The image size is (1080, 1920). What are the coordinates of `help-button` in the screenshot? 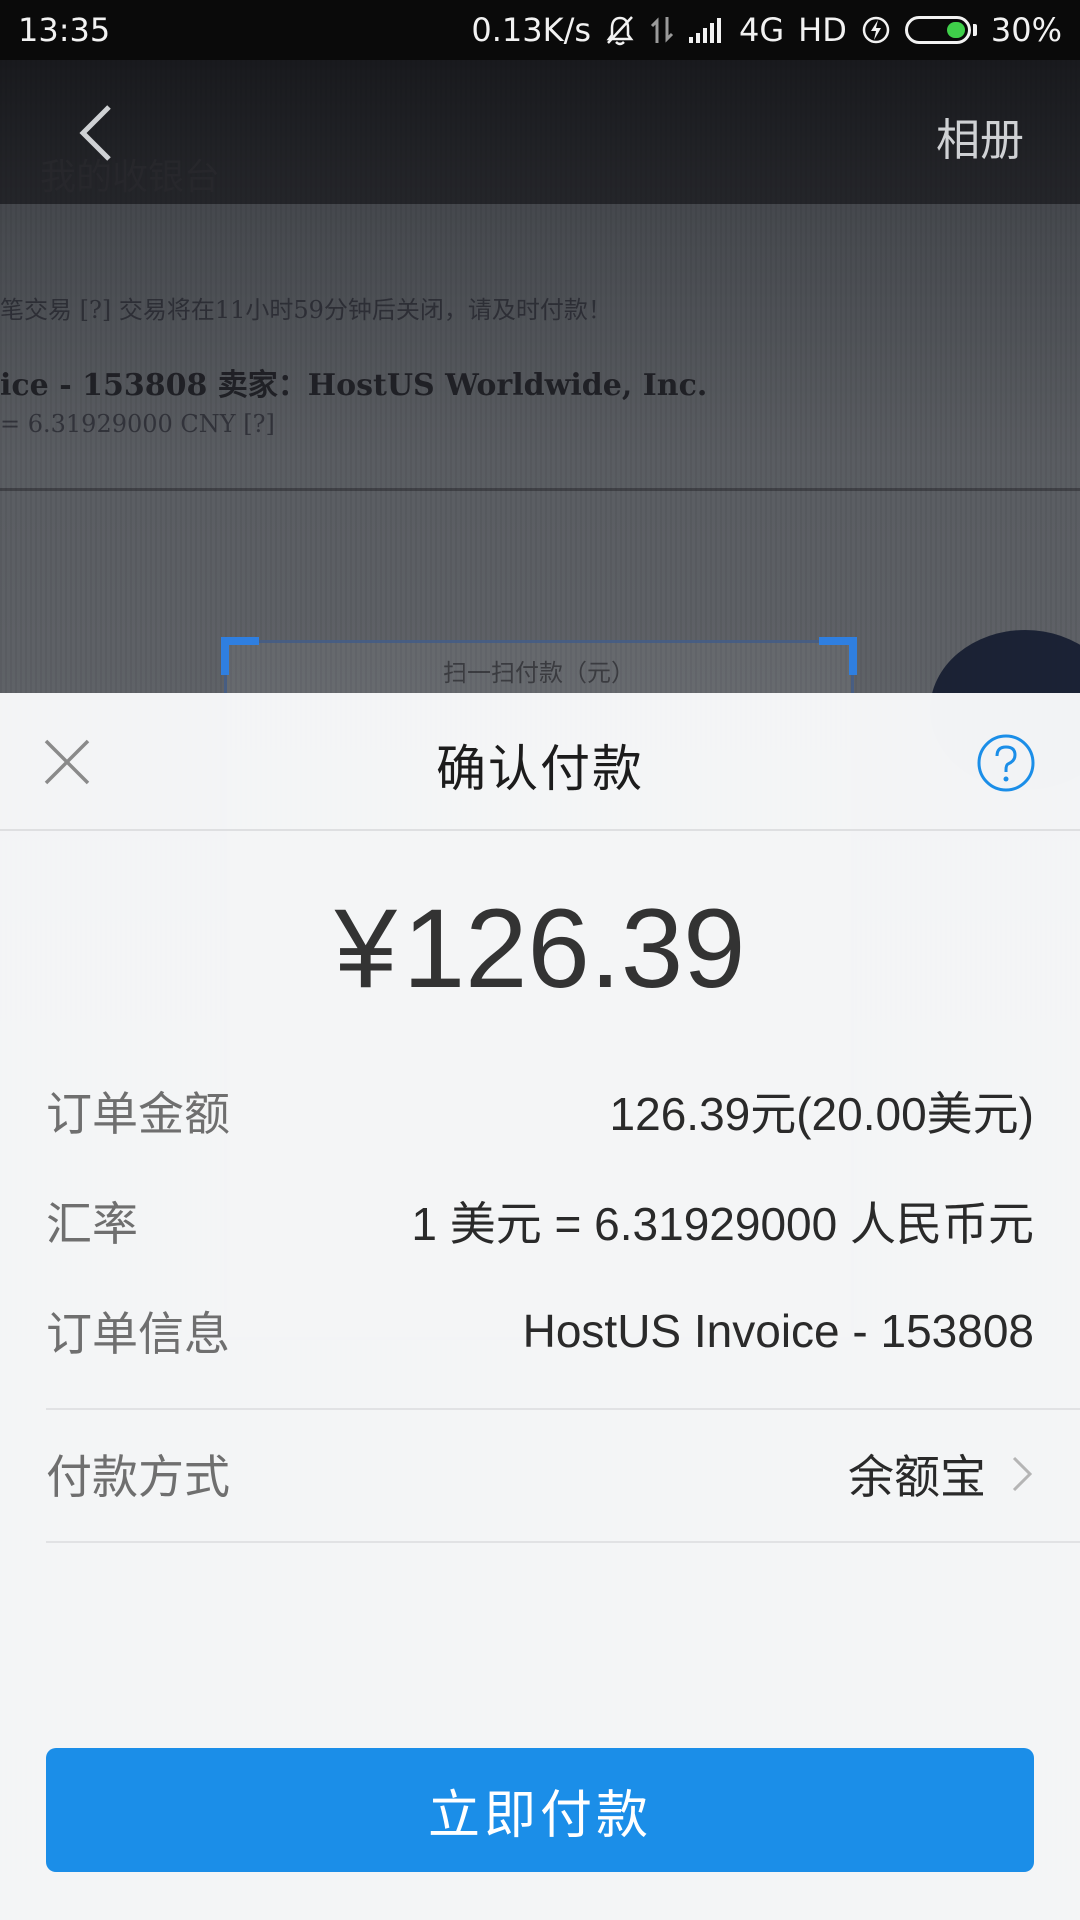 It's located at (1006, 763).